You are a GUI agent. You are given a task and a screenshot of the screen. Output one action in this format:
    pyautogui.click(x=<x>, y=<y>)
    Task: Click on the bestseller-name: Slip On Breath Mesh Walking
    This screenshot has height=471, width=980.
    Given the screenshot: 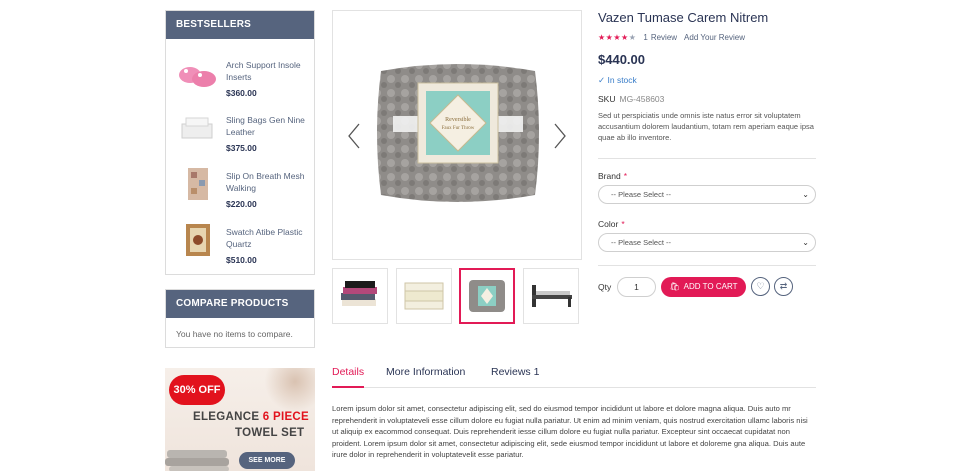 What is the action you would take?
    pyautogui.click(x=269, y=182)
    